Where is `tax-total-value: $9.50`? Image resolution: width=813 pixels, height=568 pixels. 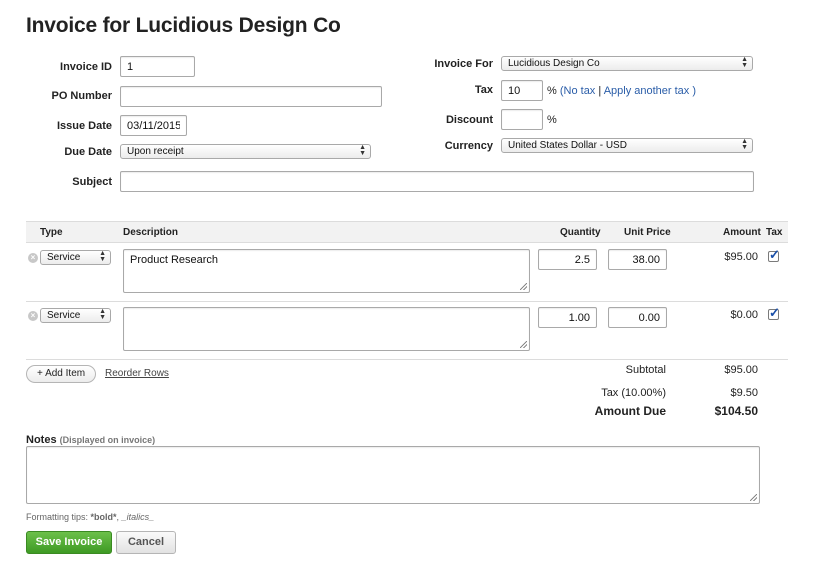
tax-total-value: $9.50 is located at coordinates (744, 393).